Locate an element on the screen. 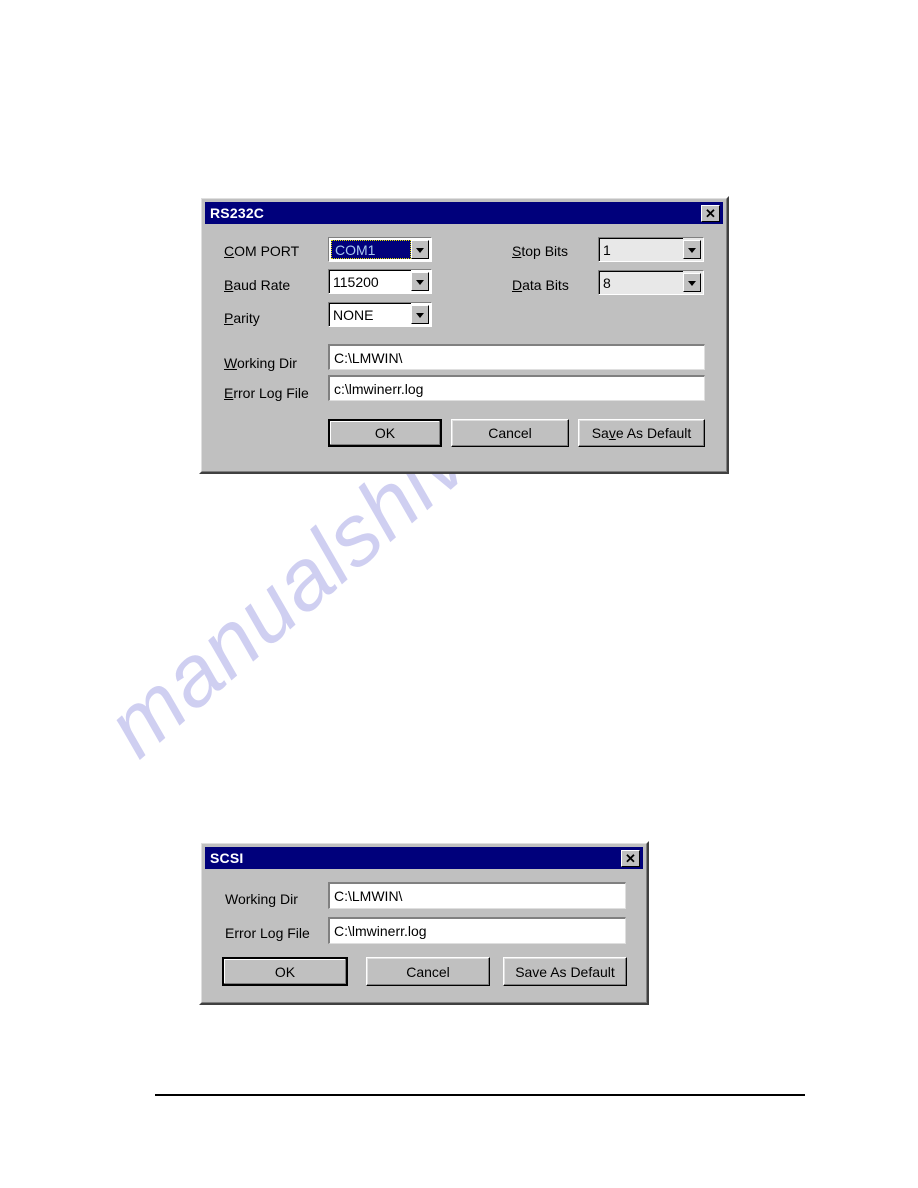  rs232c-title: RS232C is located at coordinates (237, 213).